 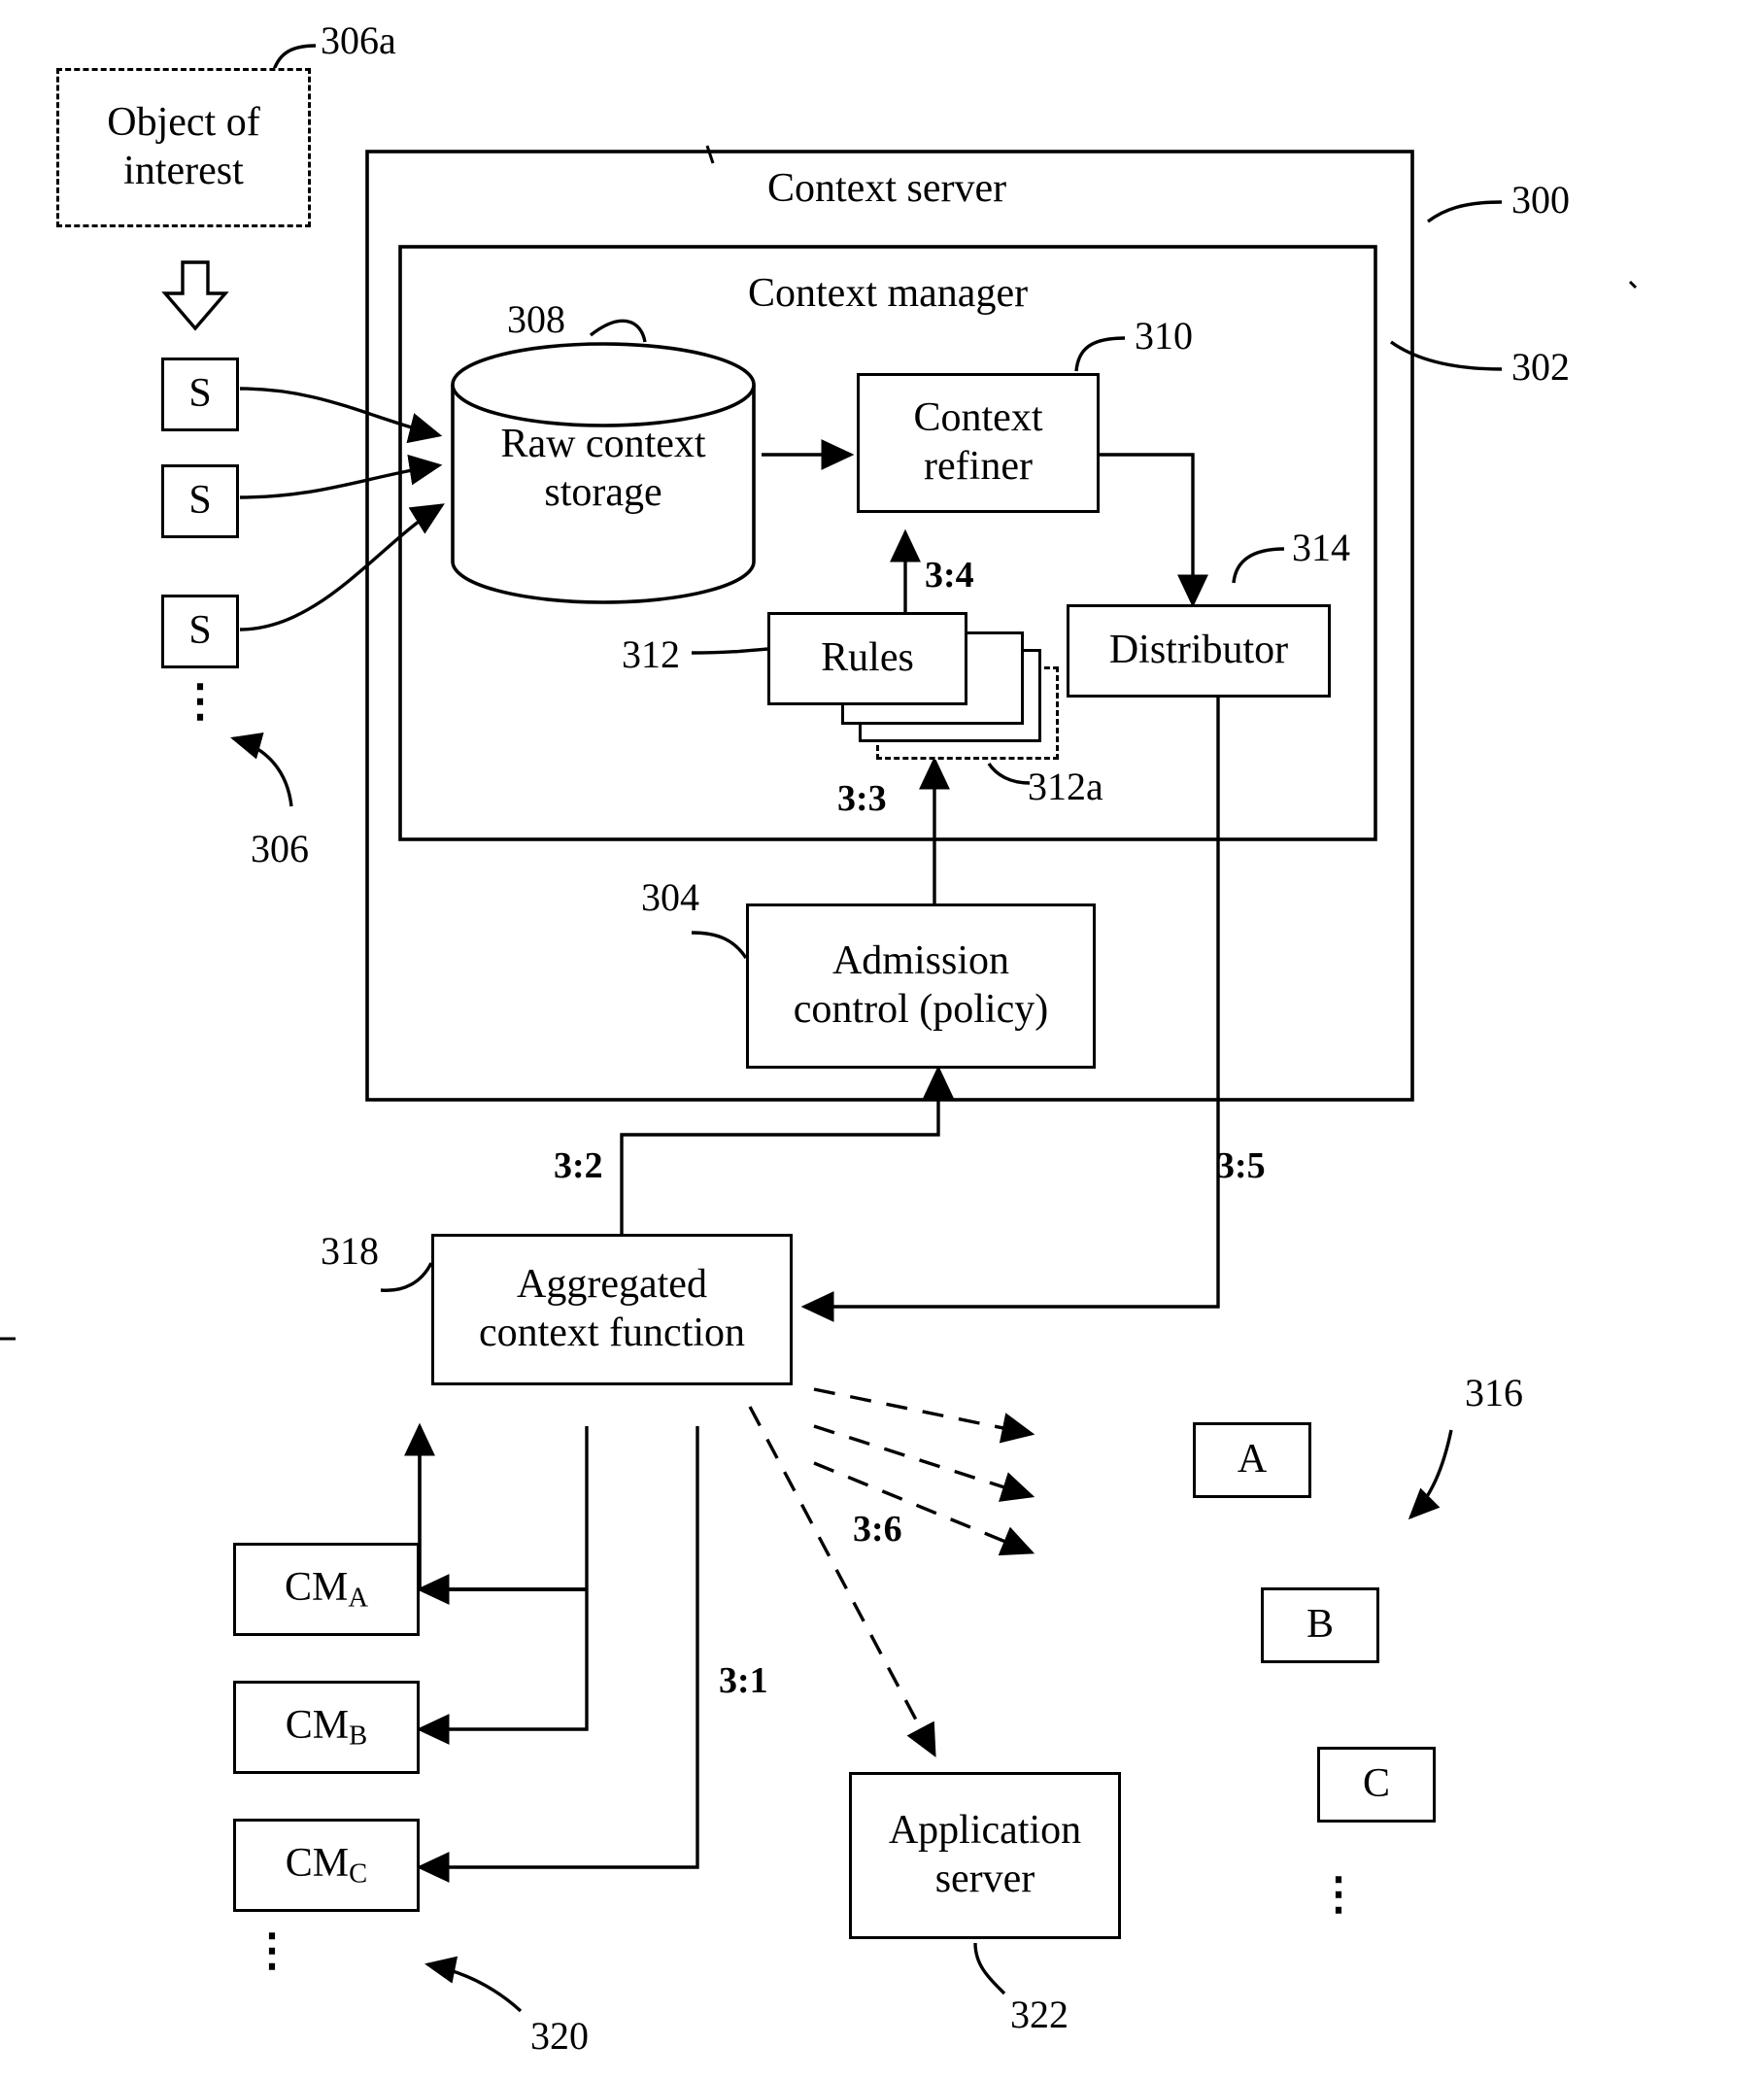 I want to click on cm-b-box: CMB, so click(x=326, y=1728).